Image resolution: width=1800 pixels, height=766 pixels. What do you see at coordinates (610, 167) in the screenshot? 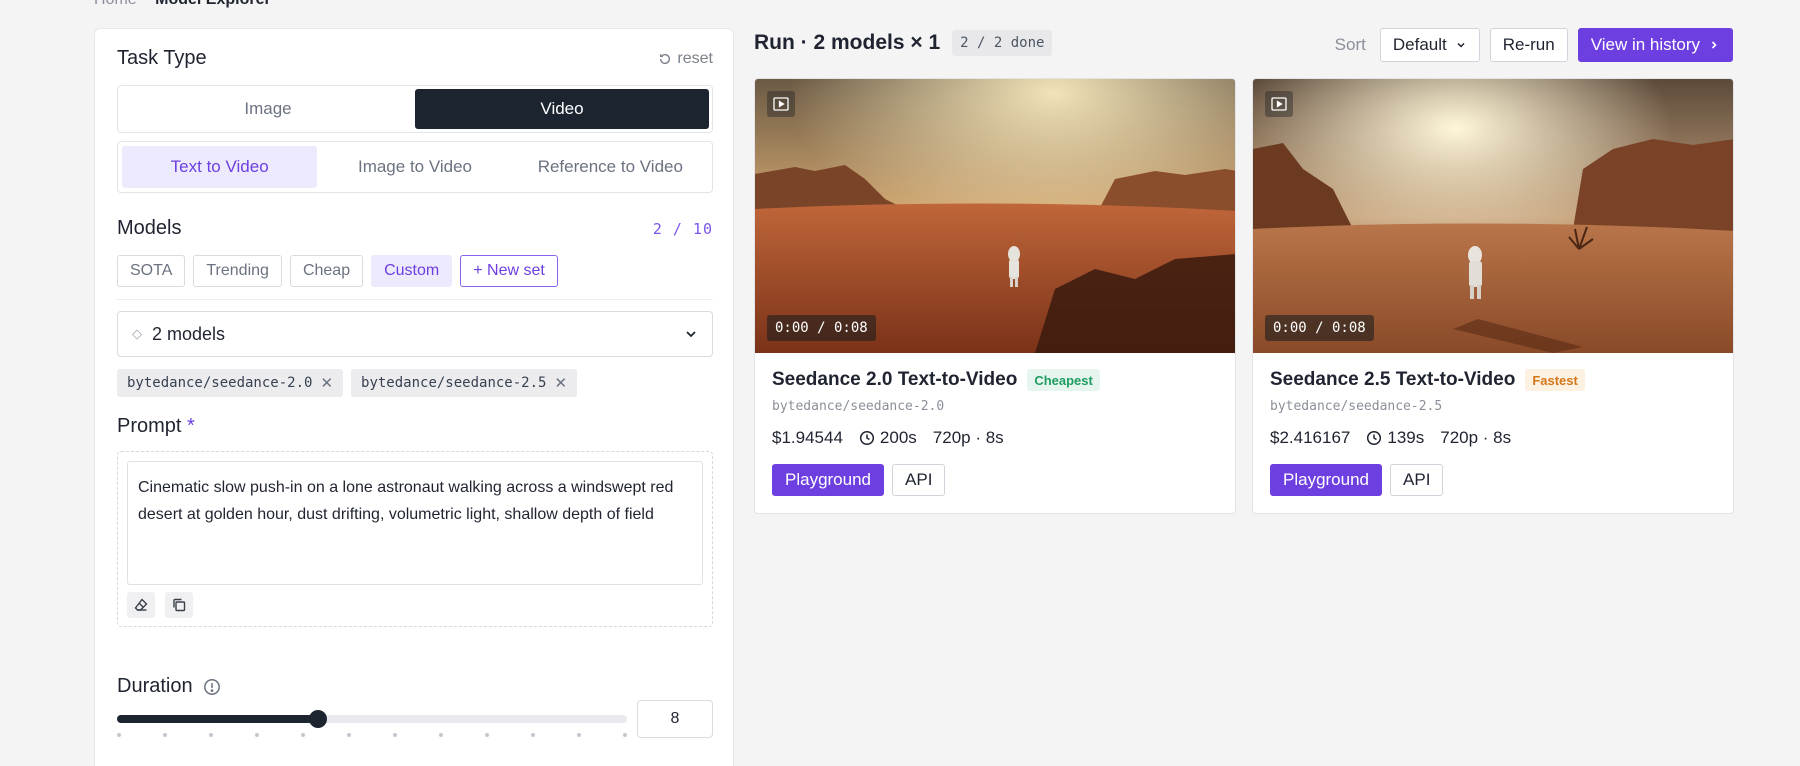
I see `tab-reference-to-video: Reference to Video` at bounding box center [610, 167].